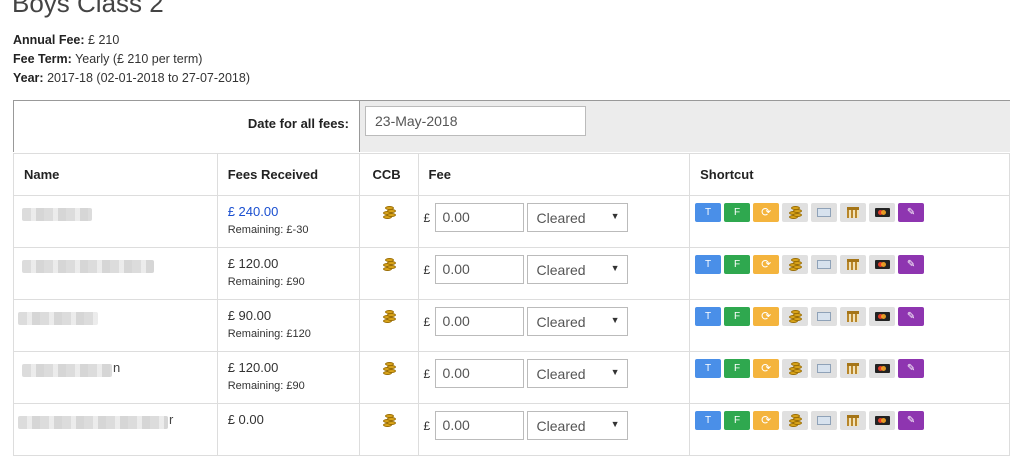 The width and height of the screenshot is (1010, 456). Describe the element at coordinates (554, 174) in the screenshot. I see `header-fee: Fee` at that location.